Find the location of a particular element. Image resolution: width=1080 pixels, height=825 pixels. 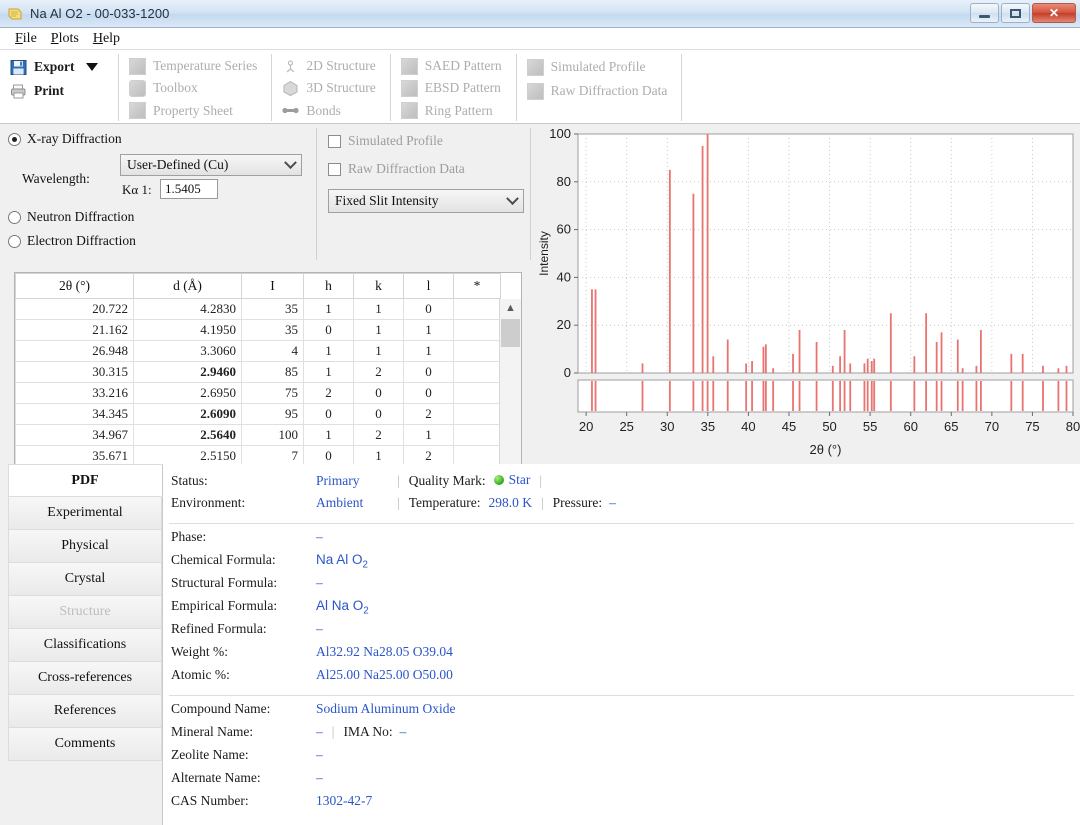

chevron-down-icon is located at coordinates (91, 67).